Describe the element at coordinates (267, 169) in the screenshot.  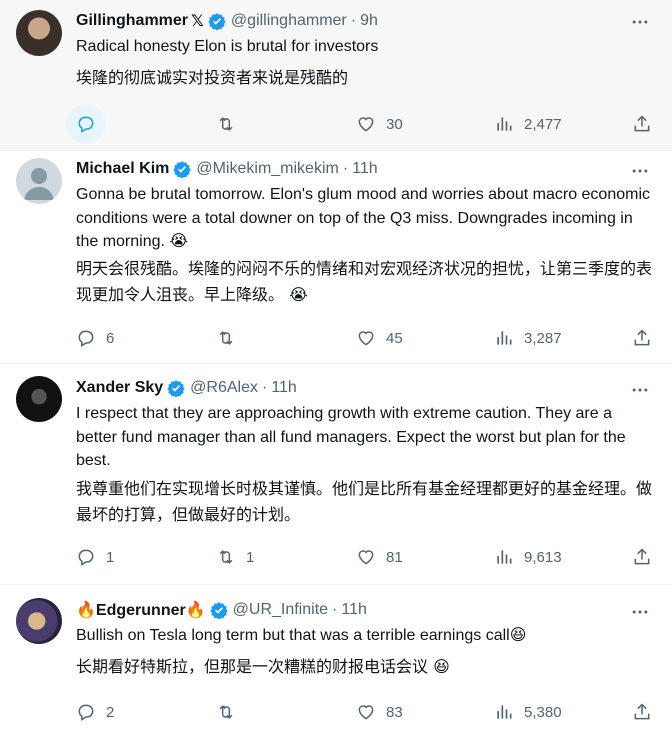
I see `handle: @Mikekim_mikekim` at that location.